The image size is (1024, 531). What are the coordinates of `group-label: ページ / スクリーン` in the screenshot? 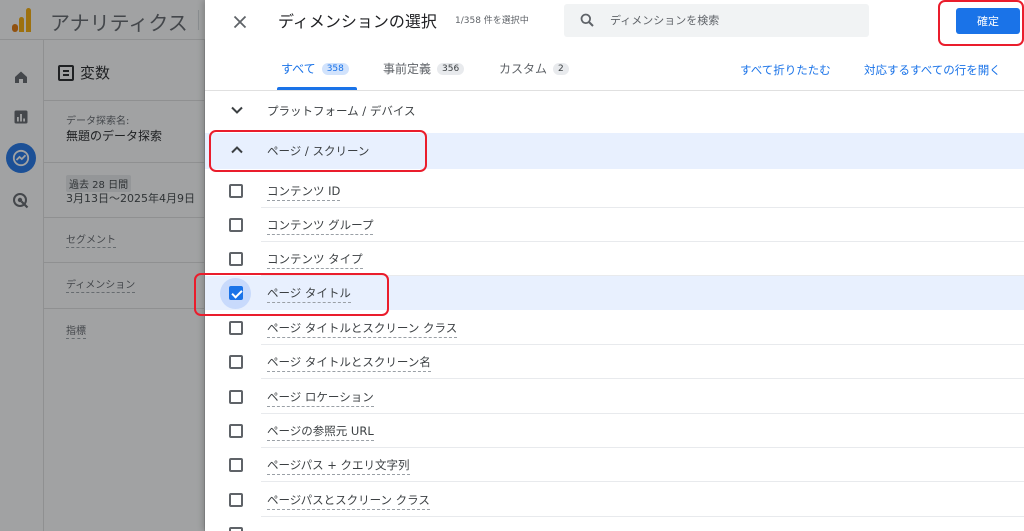 It's located at (318, 151).